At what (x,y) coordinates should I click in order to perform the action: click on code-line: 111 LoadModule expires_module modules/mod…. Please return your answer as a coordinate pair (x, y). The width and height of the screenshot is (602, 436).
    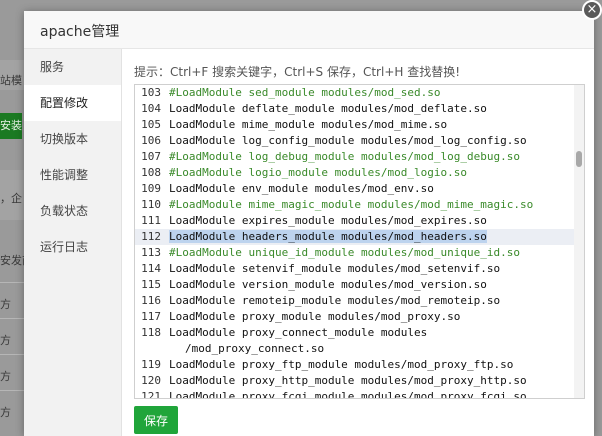
    Looking at the image, I should click on (359, 221).